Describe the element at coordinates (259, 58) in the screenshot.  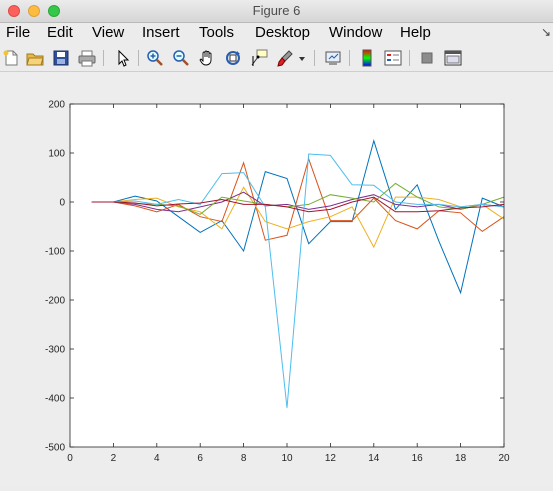
I see `data-cursor-icon` at that location.